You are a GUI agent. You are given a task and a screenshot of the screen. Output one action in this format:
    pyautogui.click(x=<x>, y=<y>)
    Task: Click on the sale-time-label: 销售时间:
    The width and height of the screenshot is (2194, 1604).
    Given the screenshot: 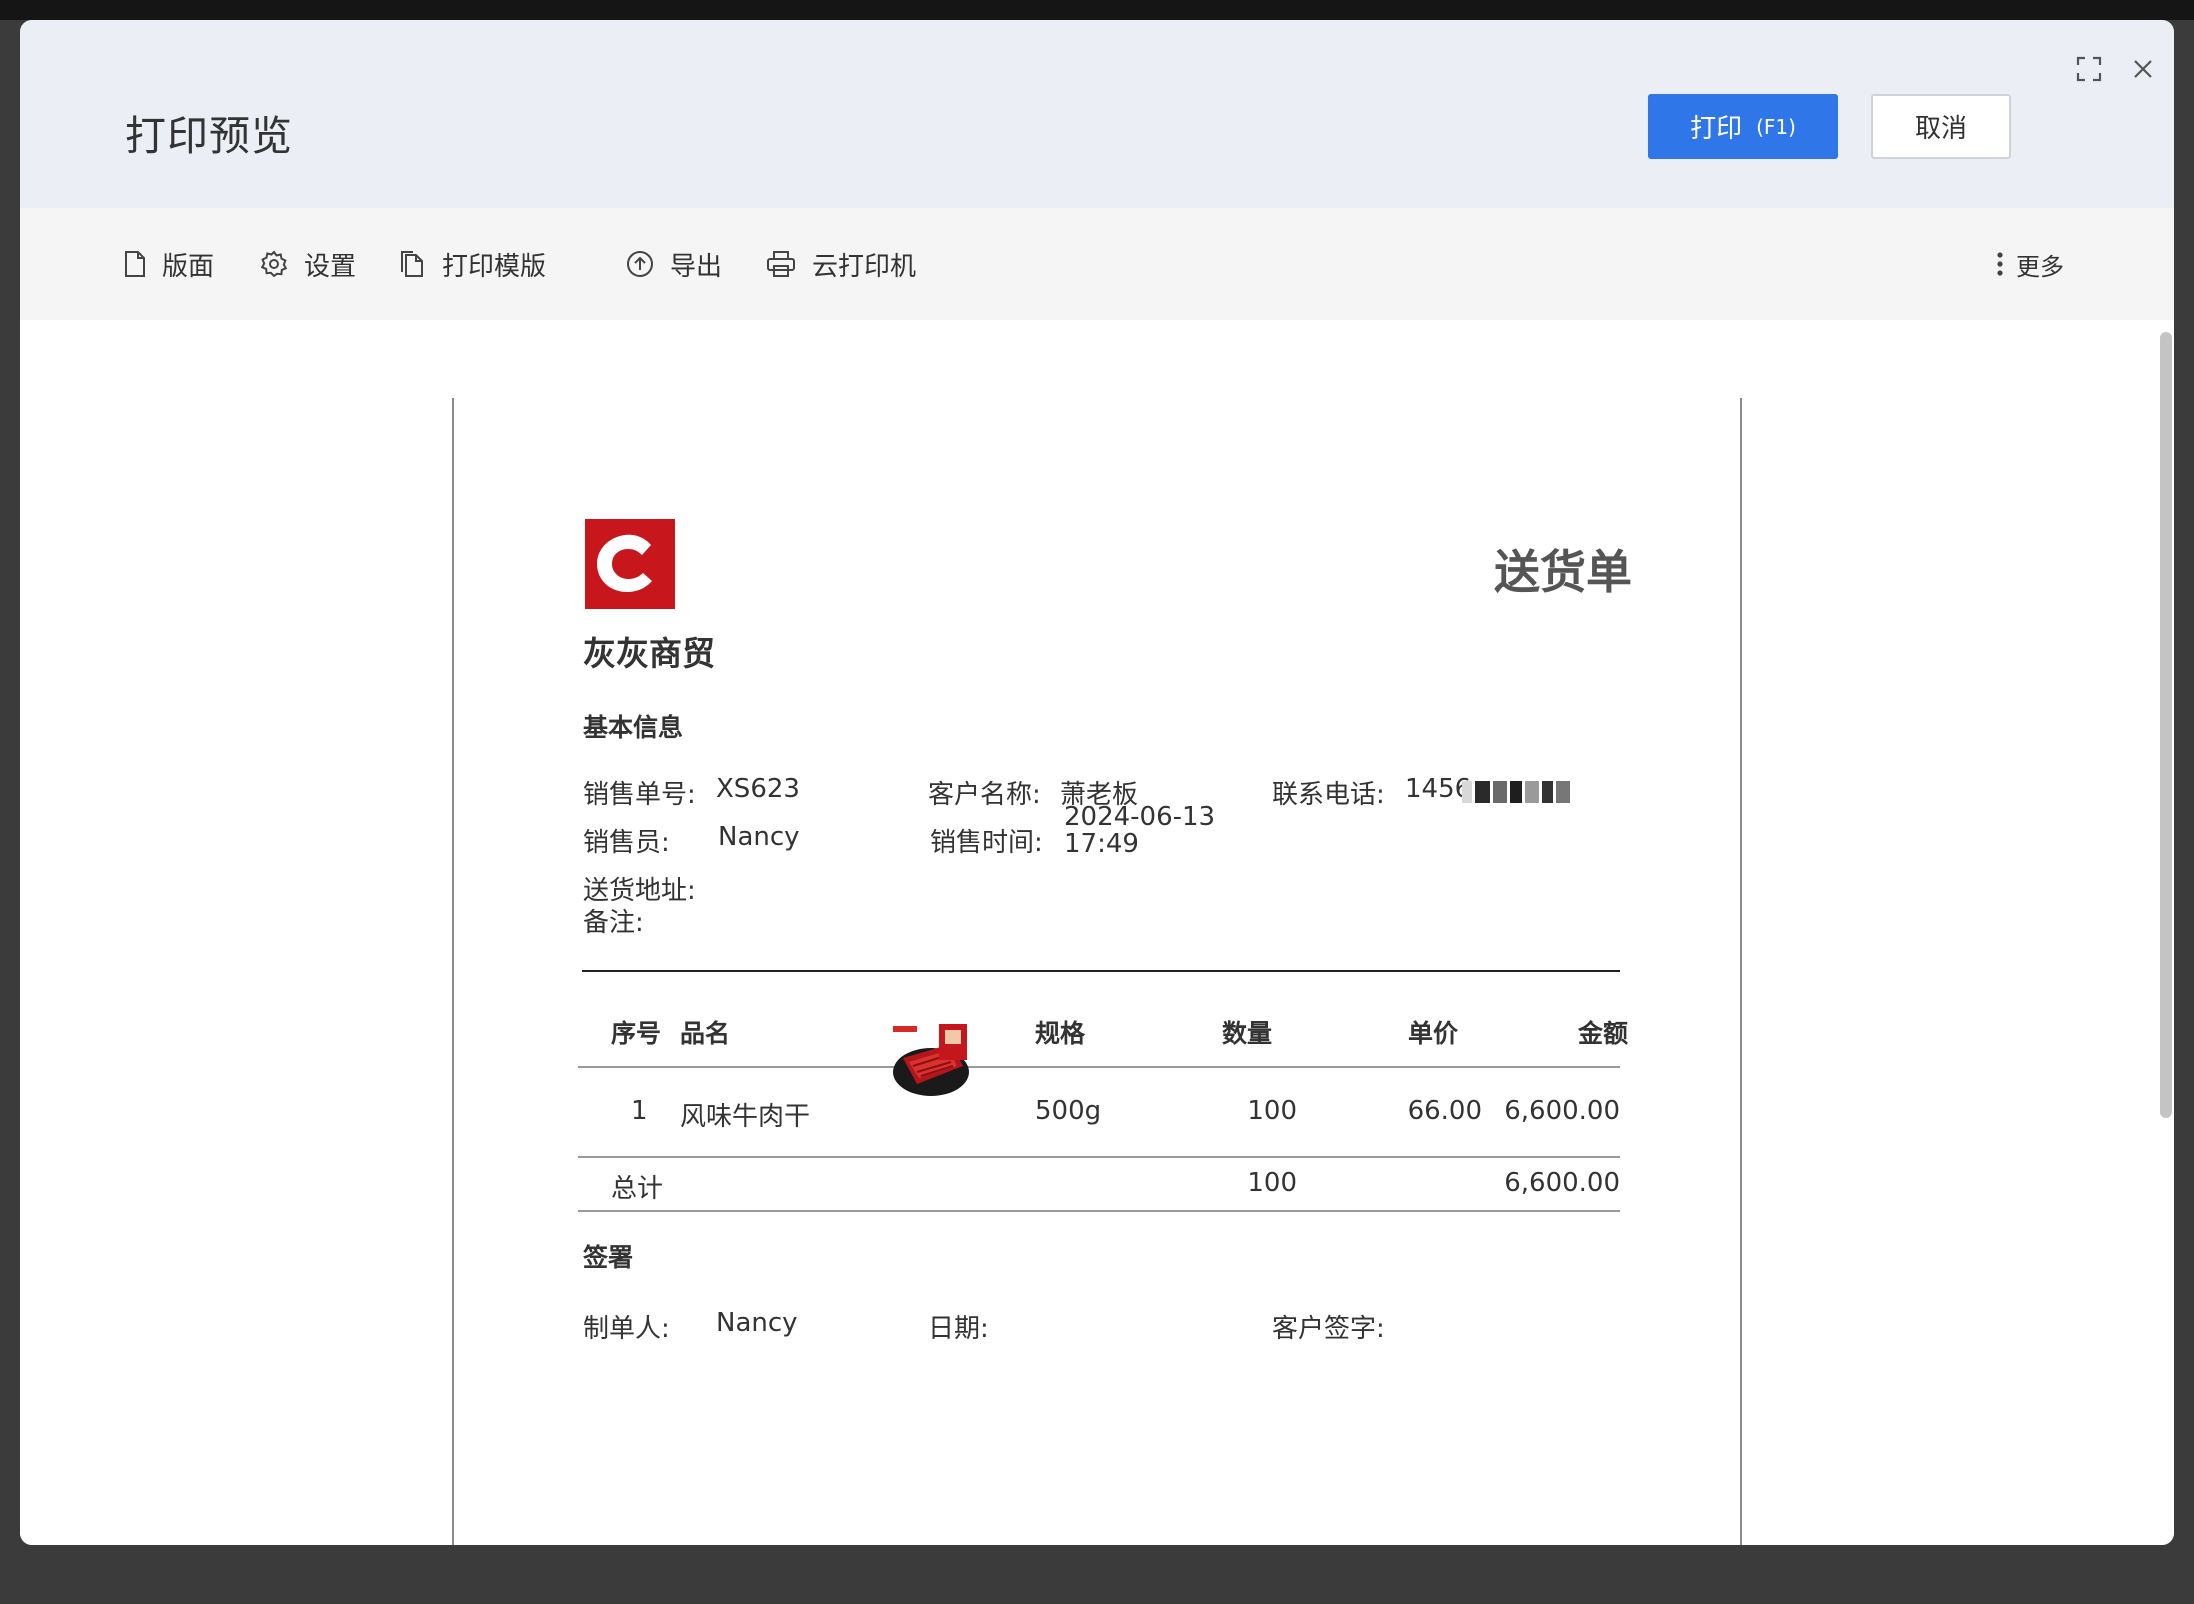 What is the action you would take?
    pyautogui.click(x=986, y=843)
    